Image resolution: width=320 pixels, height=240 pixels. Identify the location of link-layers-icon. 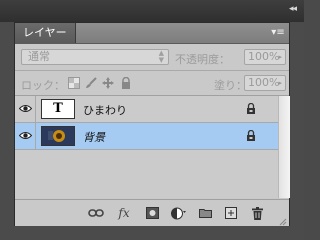
(96, 213).